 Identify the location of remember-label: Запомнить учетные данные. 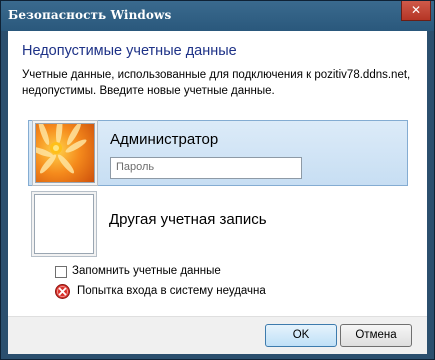
(146, 271).